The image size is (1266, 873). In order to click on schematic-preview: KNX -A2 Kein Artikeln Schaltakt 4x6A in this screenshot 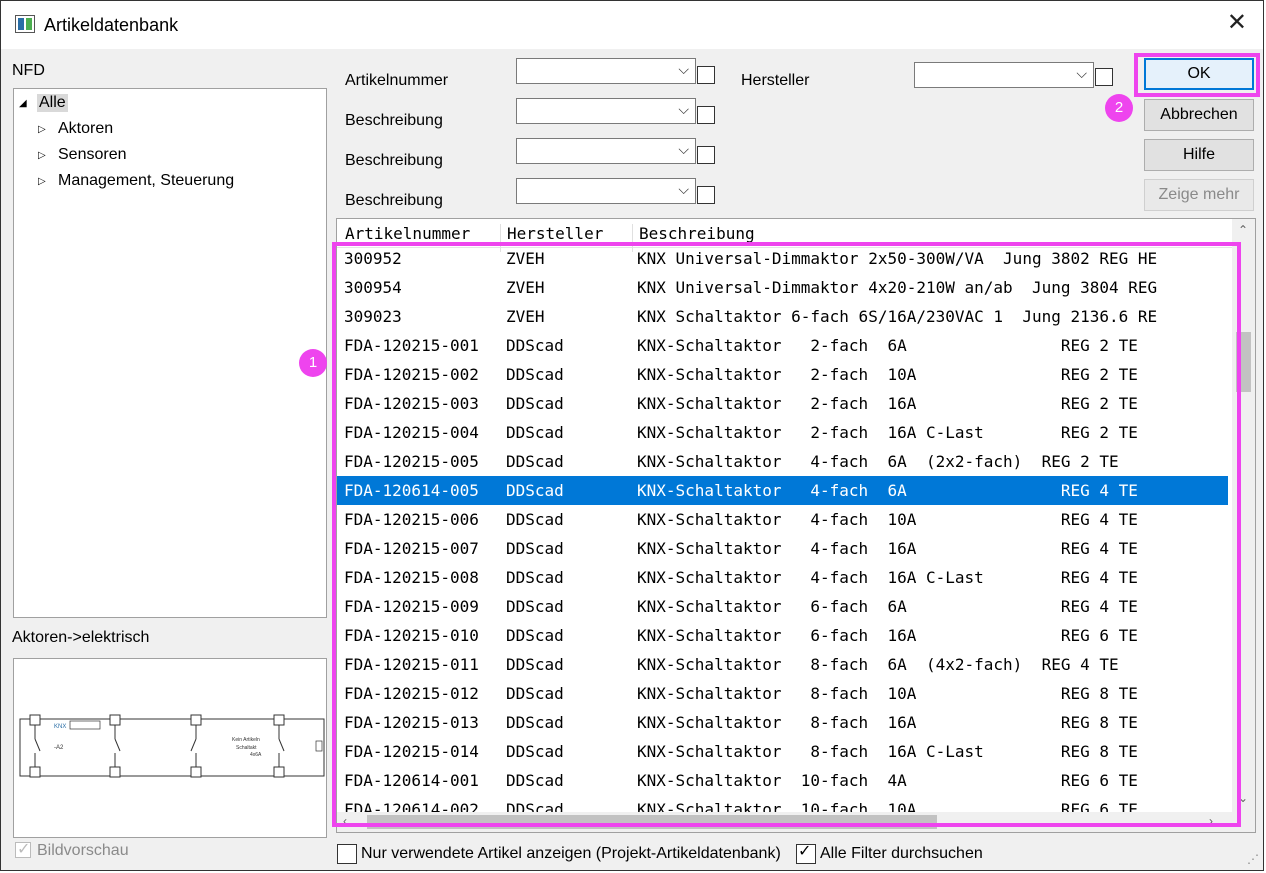, I will do `click(172, 746)`.